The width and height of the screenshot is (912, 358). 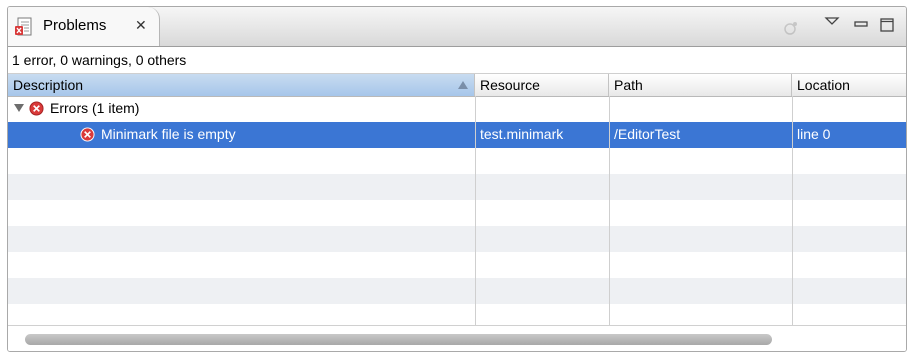 What do you see at coordinates (19, 108) in the screenshot?
I see `expand-triangle-icon` at bounding box center [19, 108].